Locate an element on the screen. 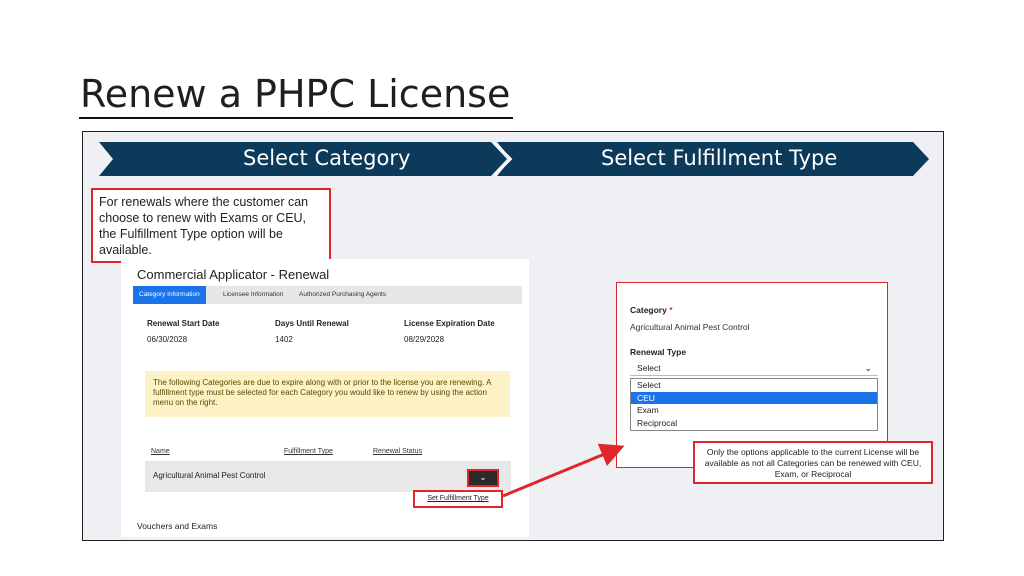  title-underline is located at coordinates (296, 118).